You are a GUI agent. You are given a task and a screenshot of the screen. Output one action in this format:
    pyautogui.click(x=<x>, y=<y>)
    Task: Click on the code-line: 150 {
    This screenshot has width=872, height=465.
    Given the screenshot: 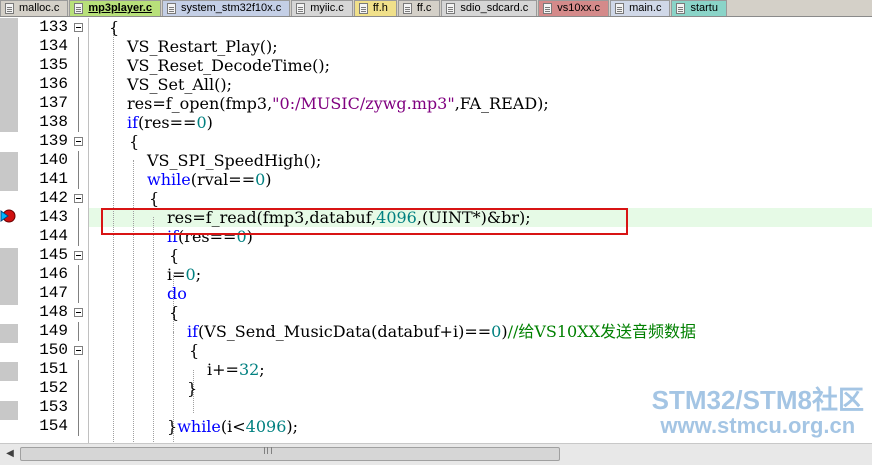 What is the action you would take?
    pyautogui.click(x=436, y=350)
    